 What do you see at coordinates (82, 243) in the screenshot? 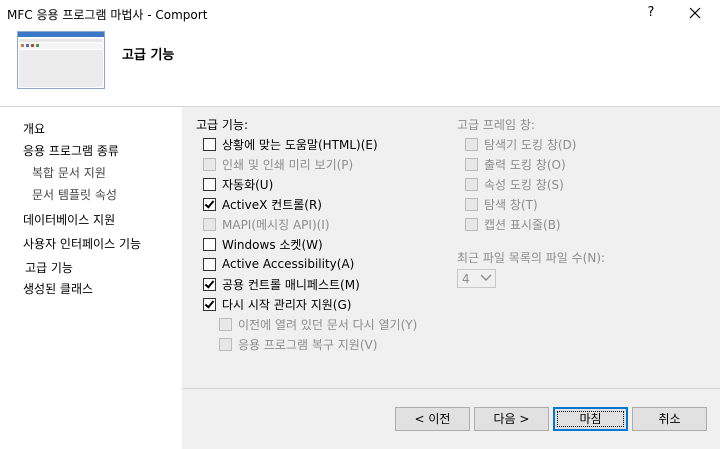
I see `nav-item-ui-features: 사용자 인터페이스 기능` at bounding box center [82, 243].